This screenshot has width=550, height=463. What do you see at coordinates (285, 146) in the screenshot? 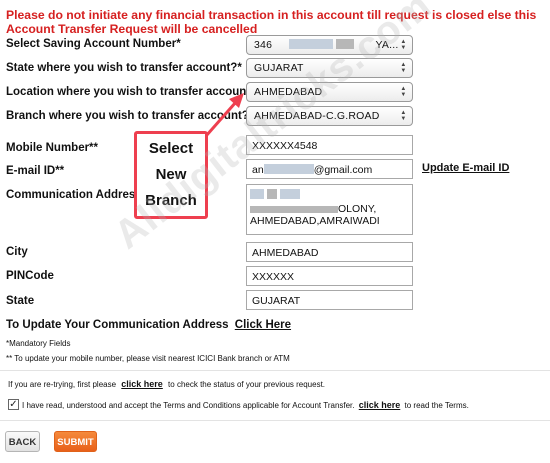
I see `mobile-value: XXXXXX4548` at bounding box center [285, 146].